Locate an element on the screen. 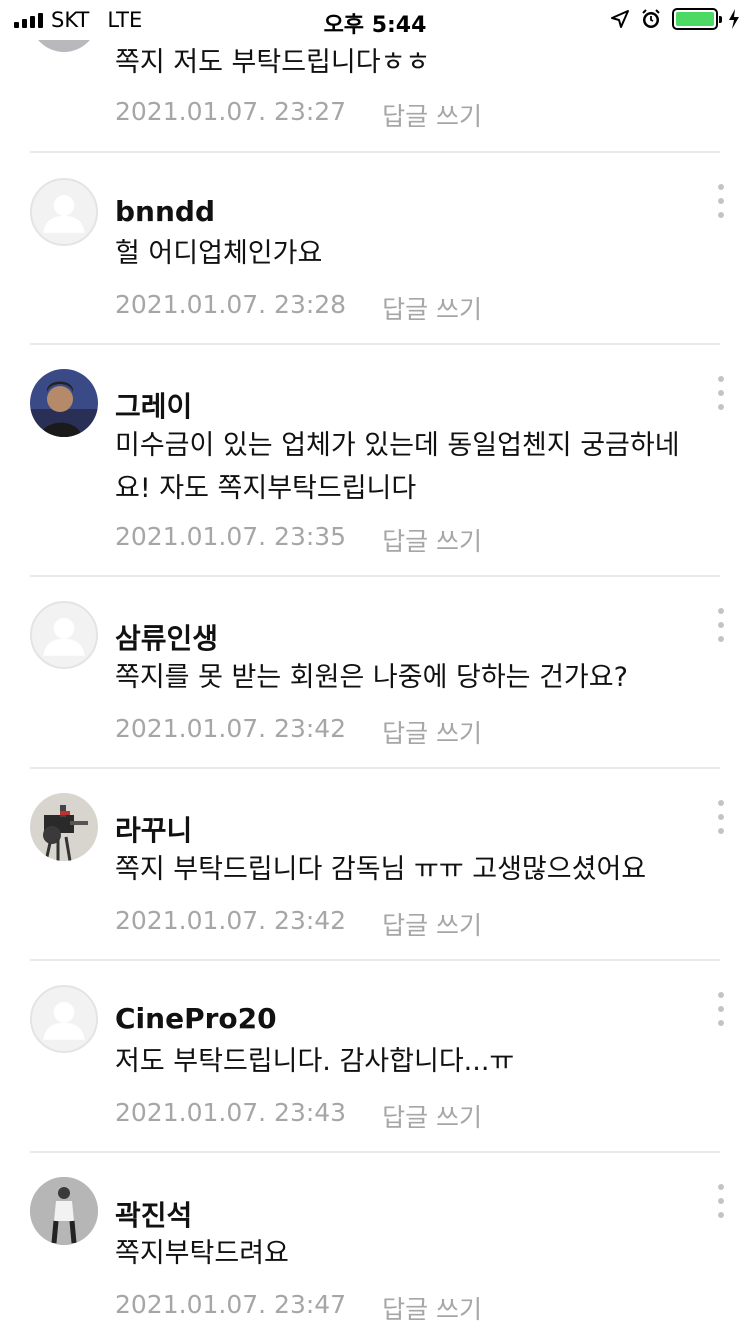 This screenshot has height=1334, width=750. comment-meta: 2021.01.07. 23:35 답글 쓰기 is located at coordinates (298, 540).